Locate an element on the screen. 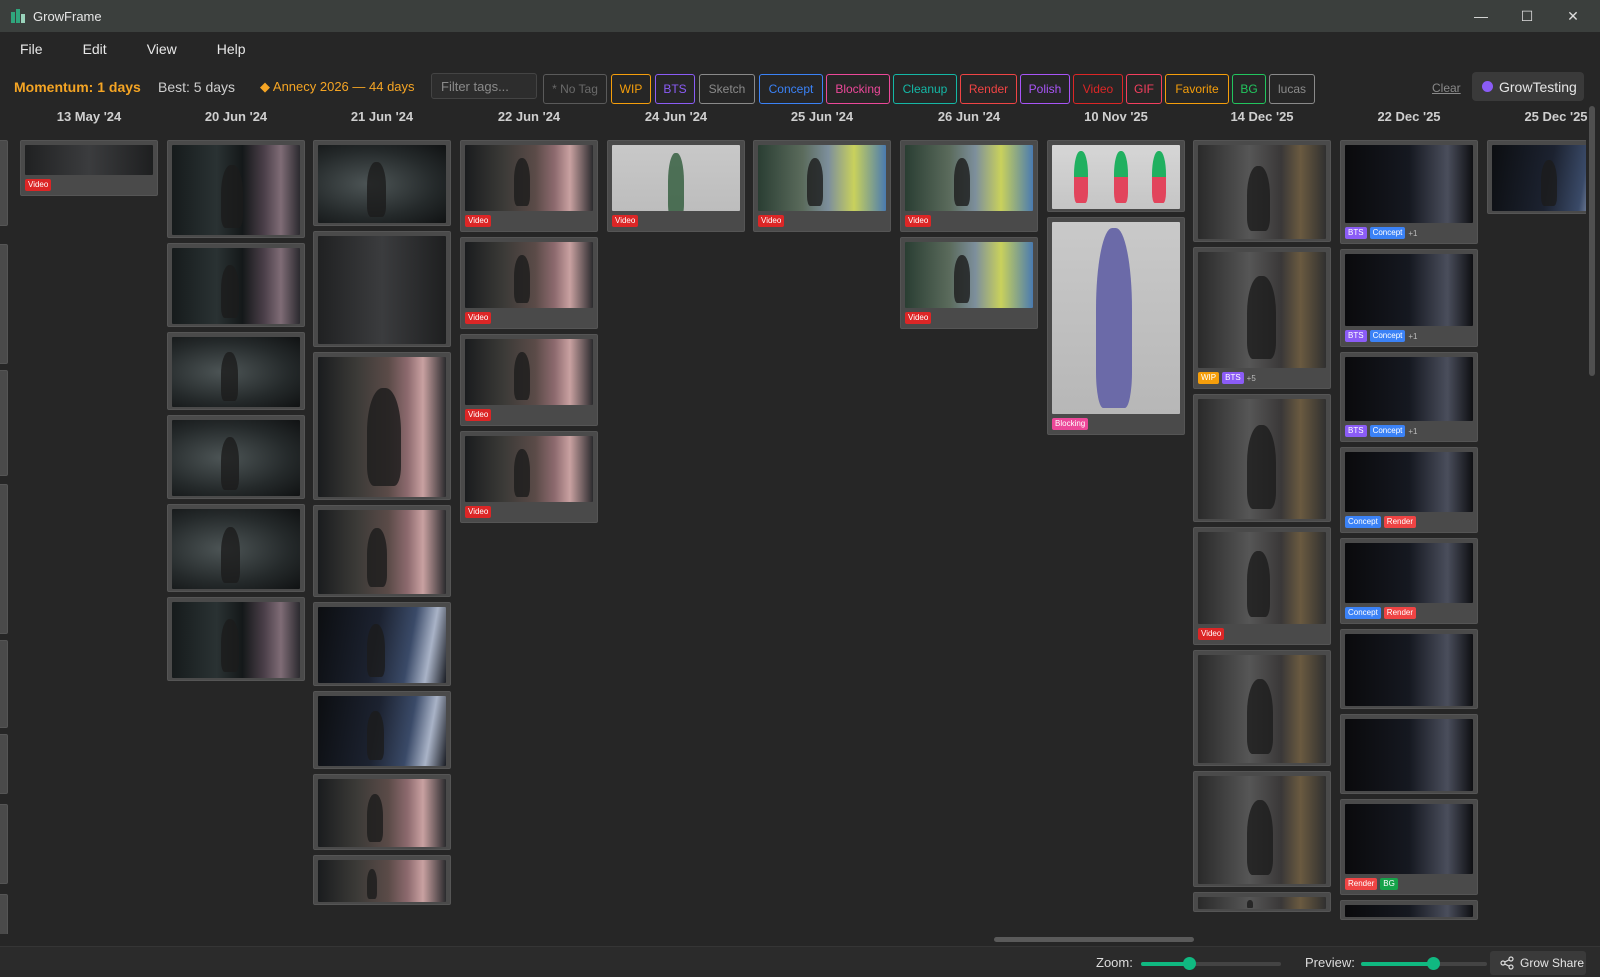  tag-badge: BG is located at coordinates (1389, 884).